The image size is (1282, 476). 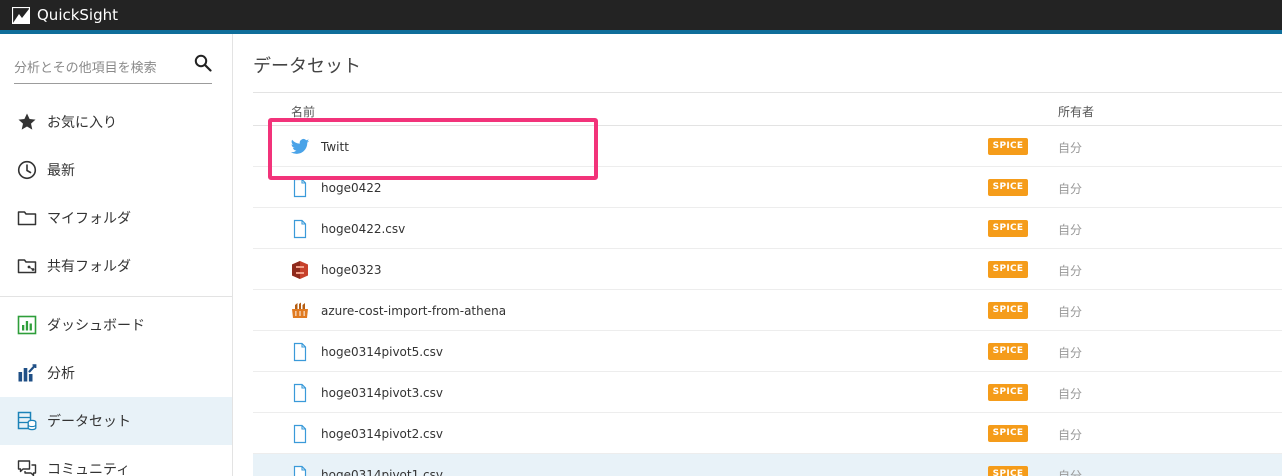 I want to click on twitter-icon, so click(x=300, y=146).